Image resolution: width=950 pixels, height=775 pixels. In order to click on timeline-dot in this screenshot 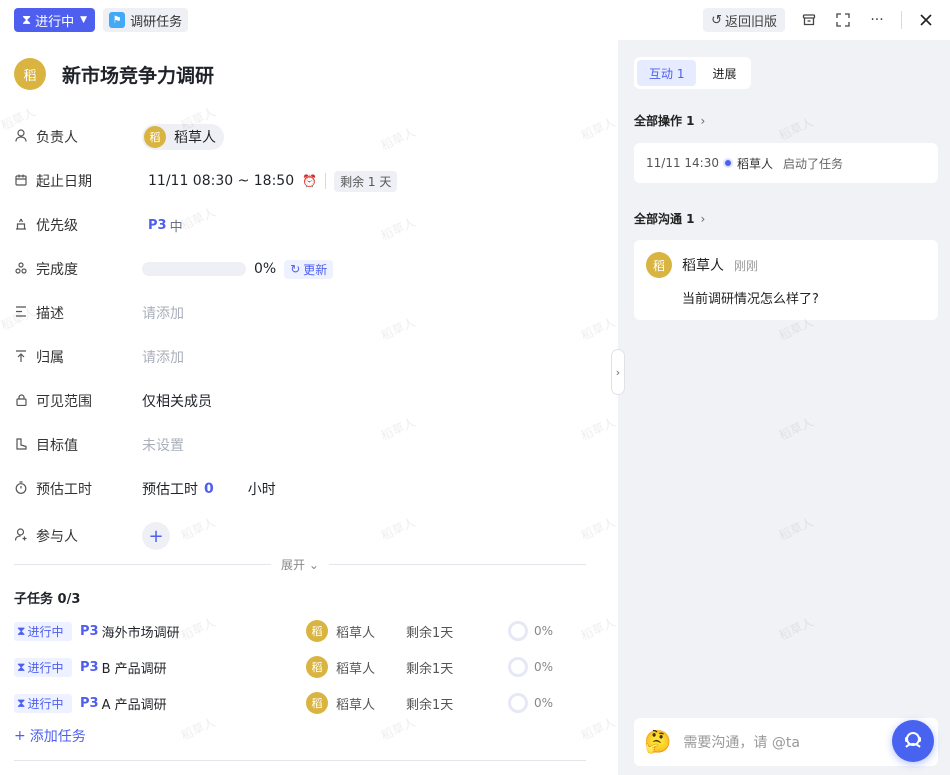, I will do `click(727, 163)`.